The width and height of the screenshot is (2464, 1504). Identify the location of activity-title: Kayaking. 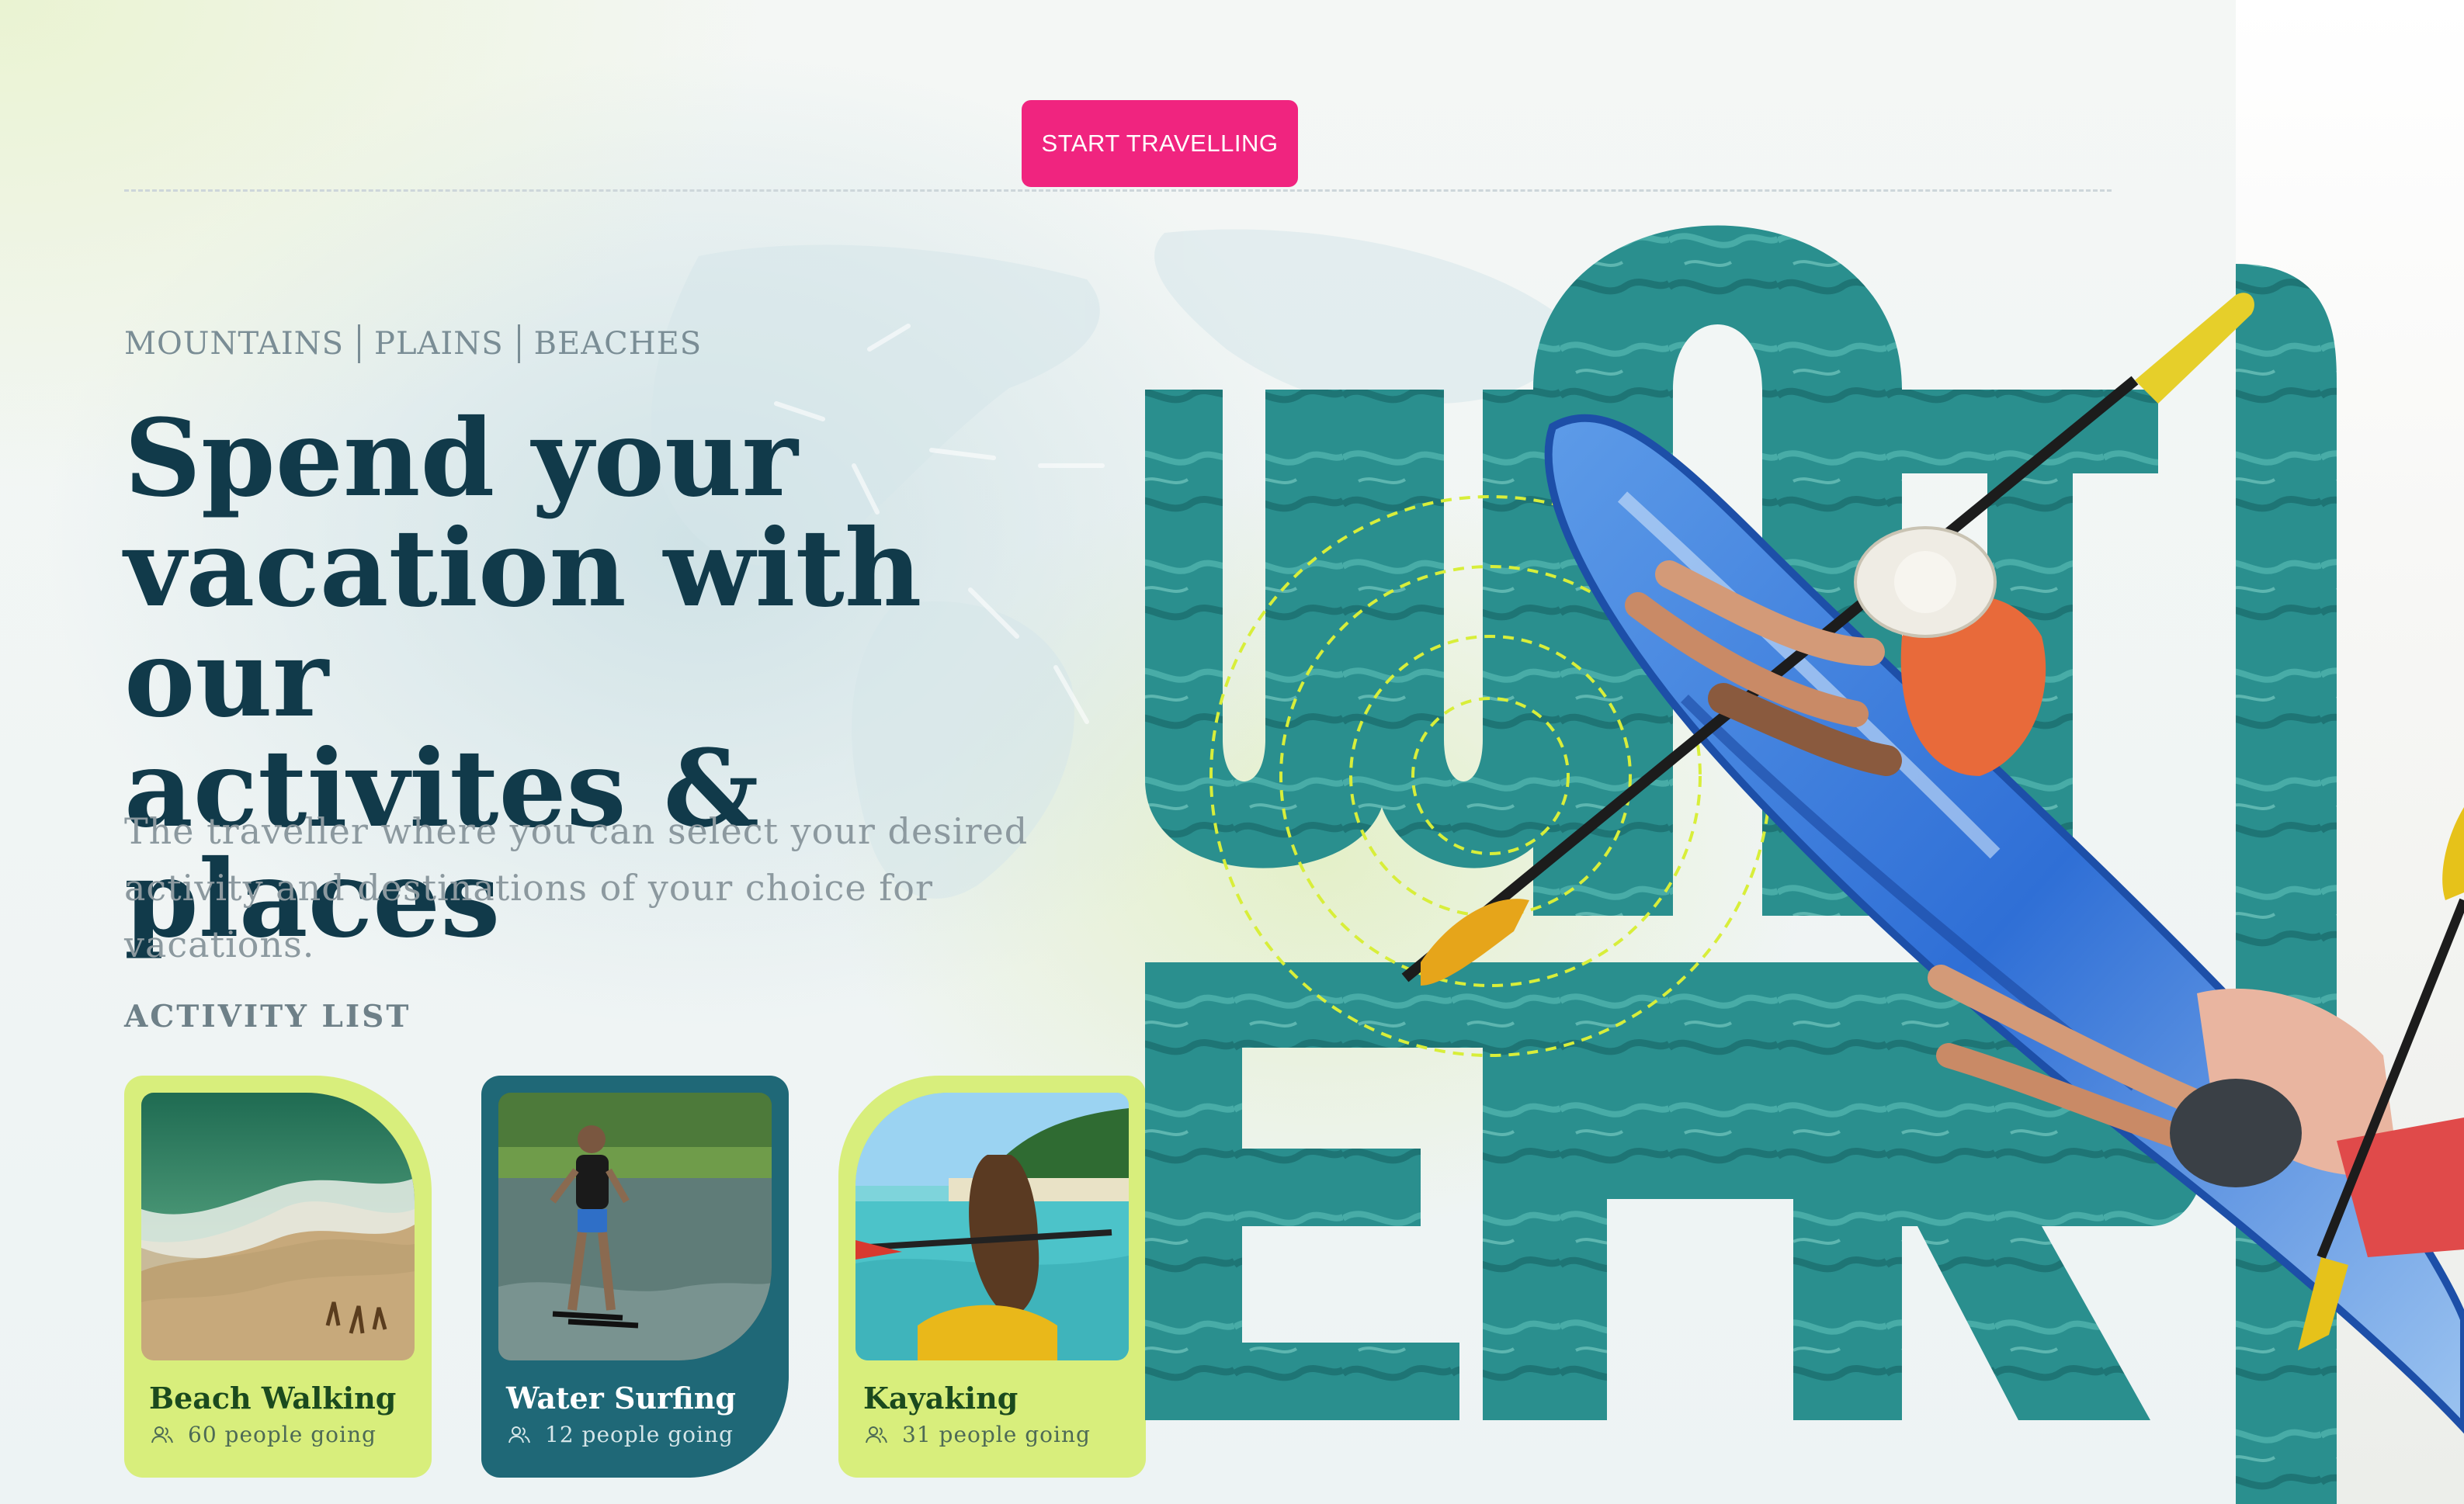
(941, 1398).